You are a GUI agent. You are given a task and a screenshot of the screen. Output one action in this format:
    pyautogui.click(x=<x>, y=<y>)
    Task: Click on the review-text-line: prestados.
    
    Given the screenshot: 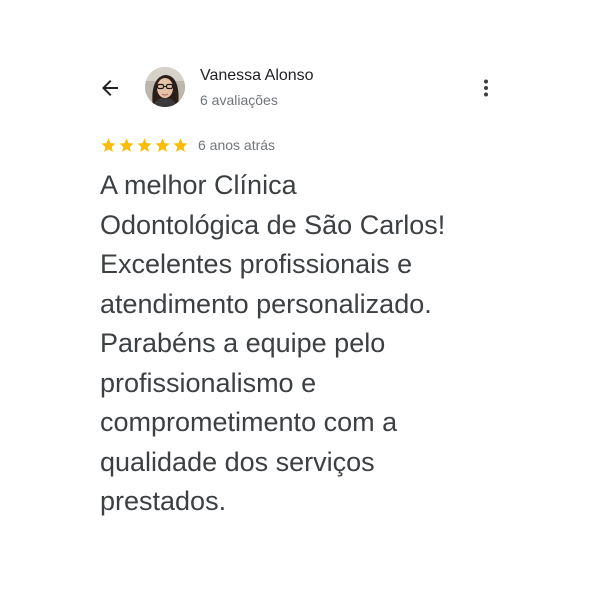 What is the action you would take?
    pyautogui.click(x=163, y=501)
    